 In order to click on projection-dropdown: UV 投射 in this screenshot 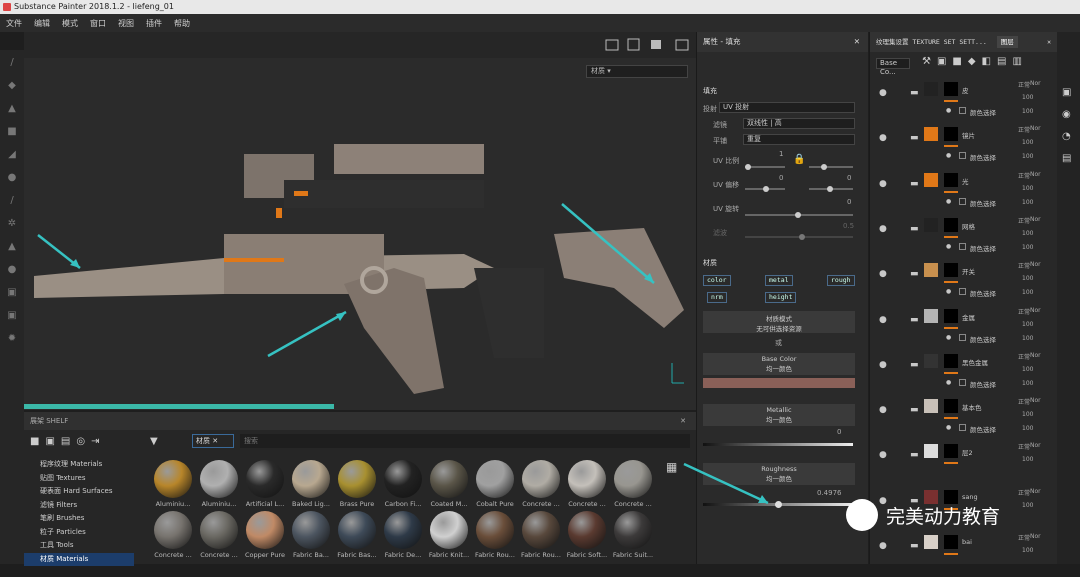, I will do `click(787, 107)`.